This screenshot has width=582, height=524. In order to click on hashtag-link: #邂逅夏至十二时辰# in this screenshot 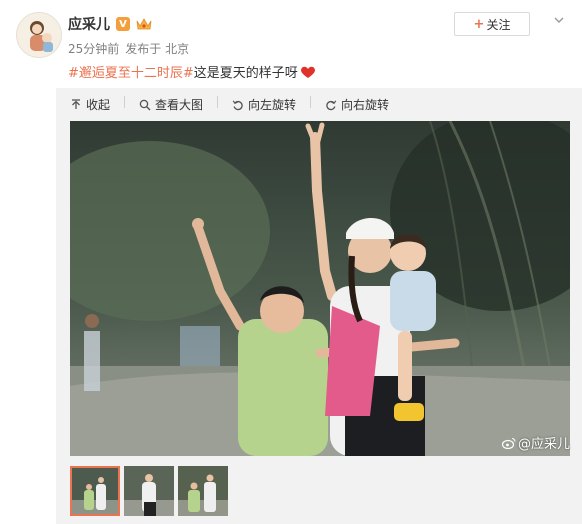, I will do `click(131, 71)`.